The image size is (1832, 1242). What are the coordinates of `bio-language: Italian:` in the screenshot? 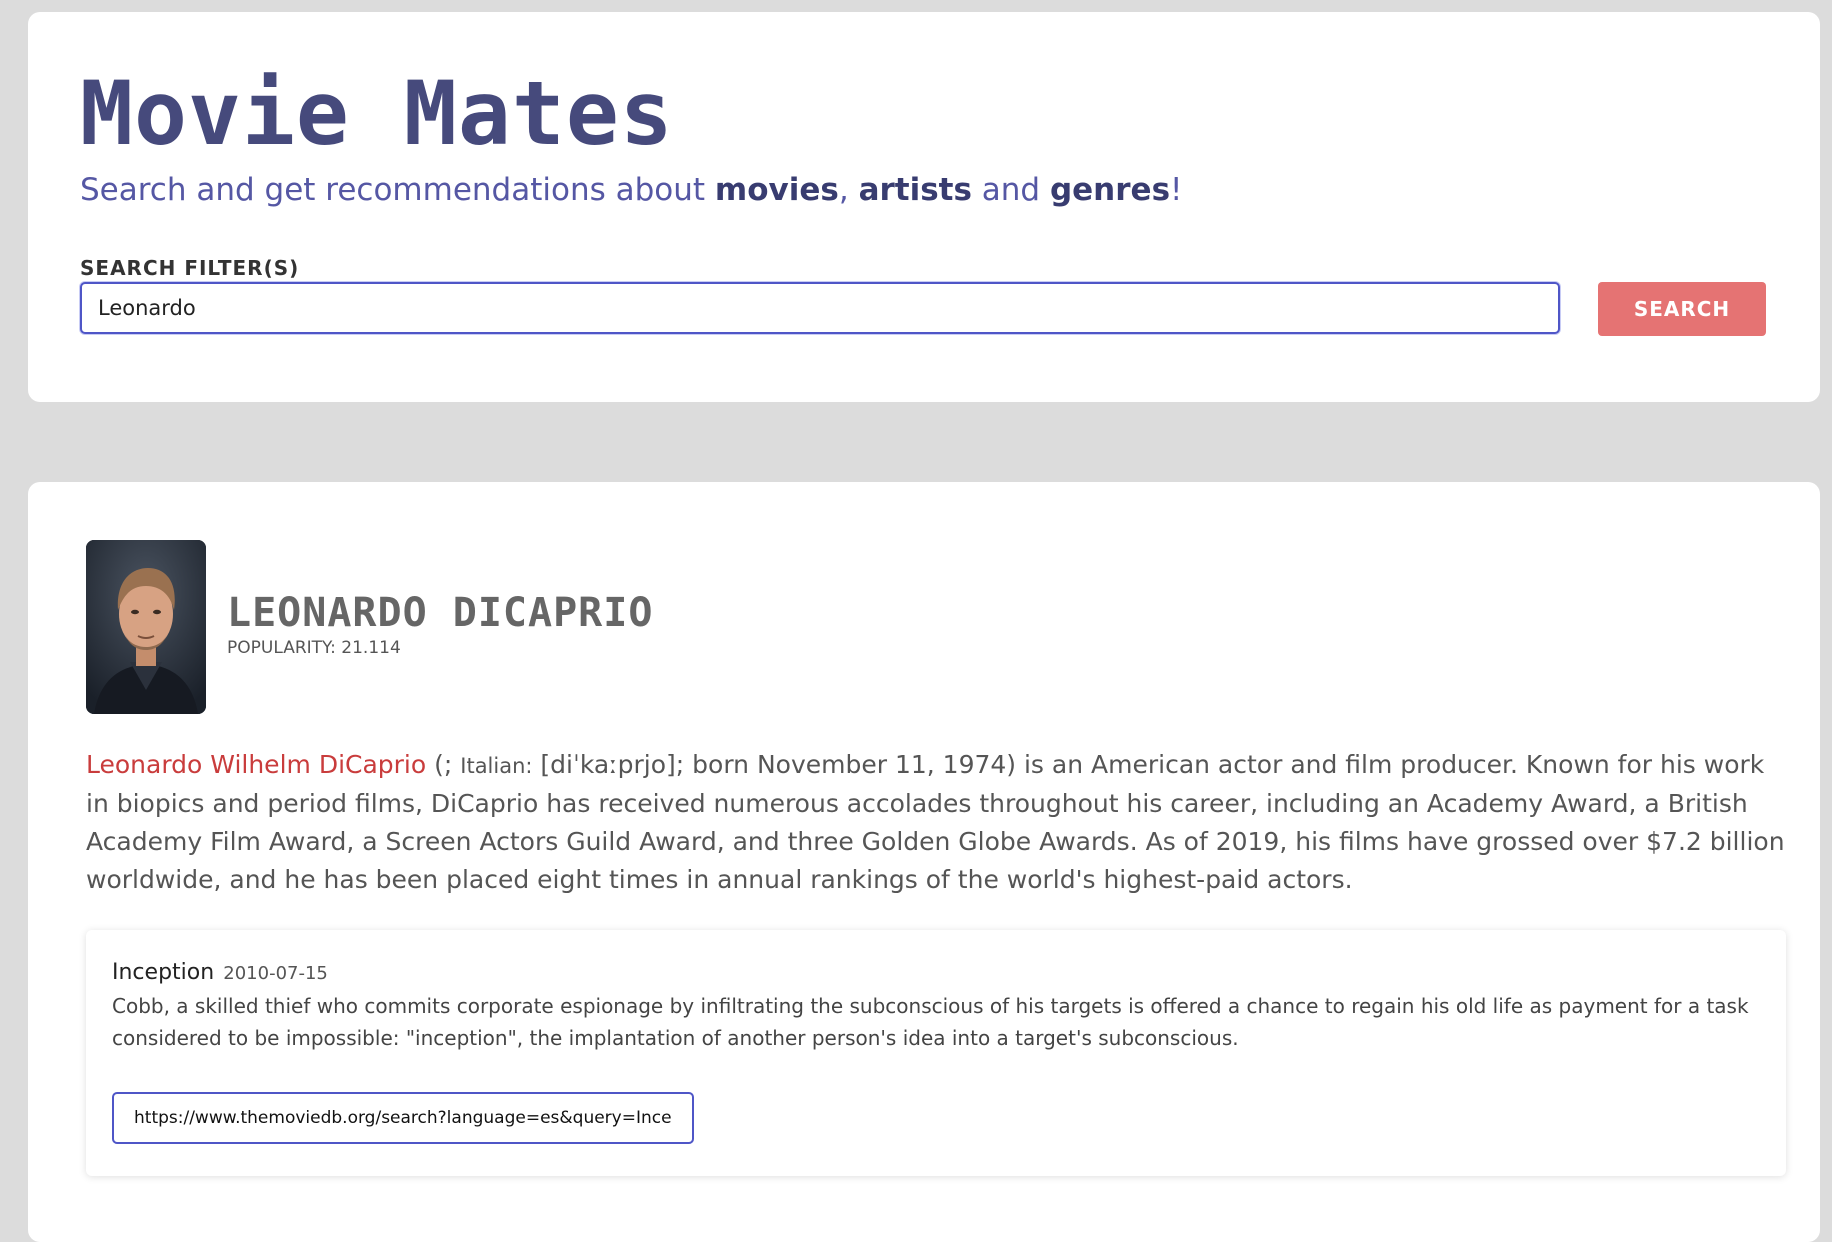 It's located at (496, 766).